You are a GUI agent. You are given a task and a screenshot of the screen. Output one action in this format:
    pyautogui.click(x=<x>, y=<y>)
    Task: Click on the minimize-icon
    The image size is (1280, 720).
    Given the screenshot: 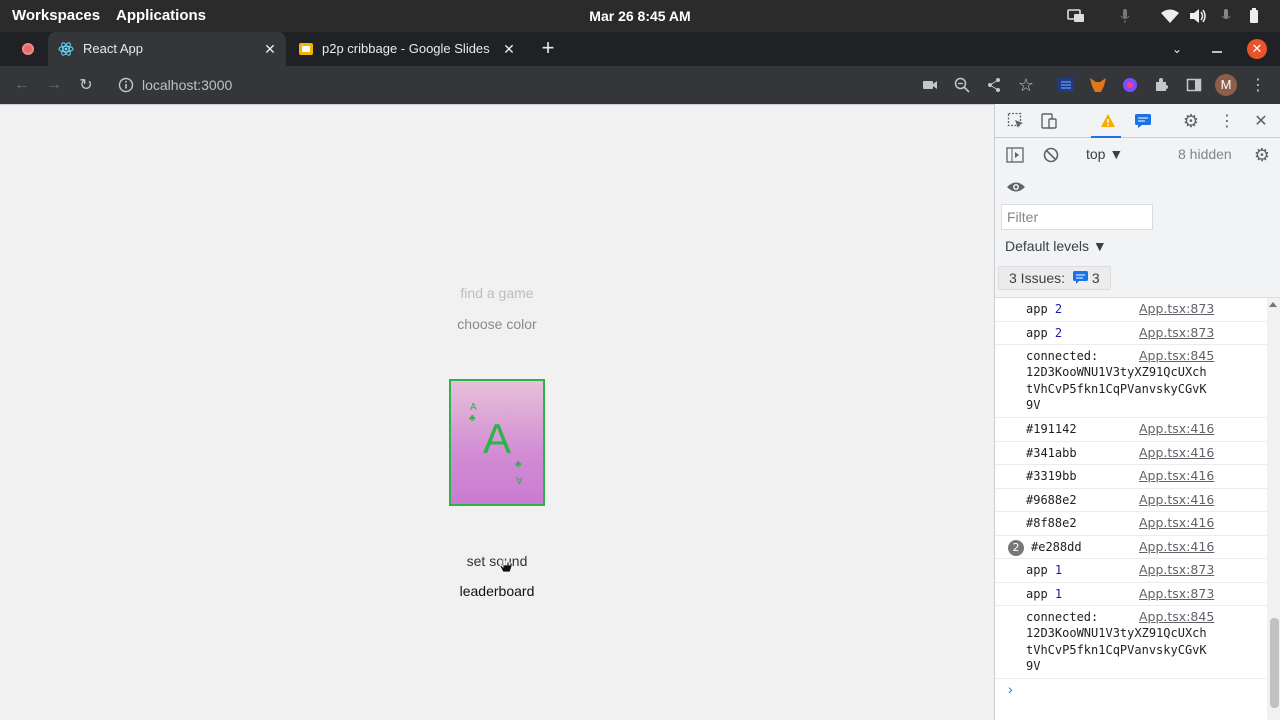 What is the action you would take?
    pyautogui.click(x=1217, y=49)
    